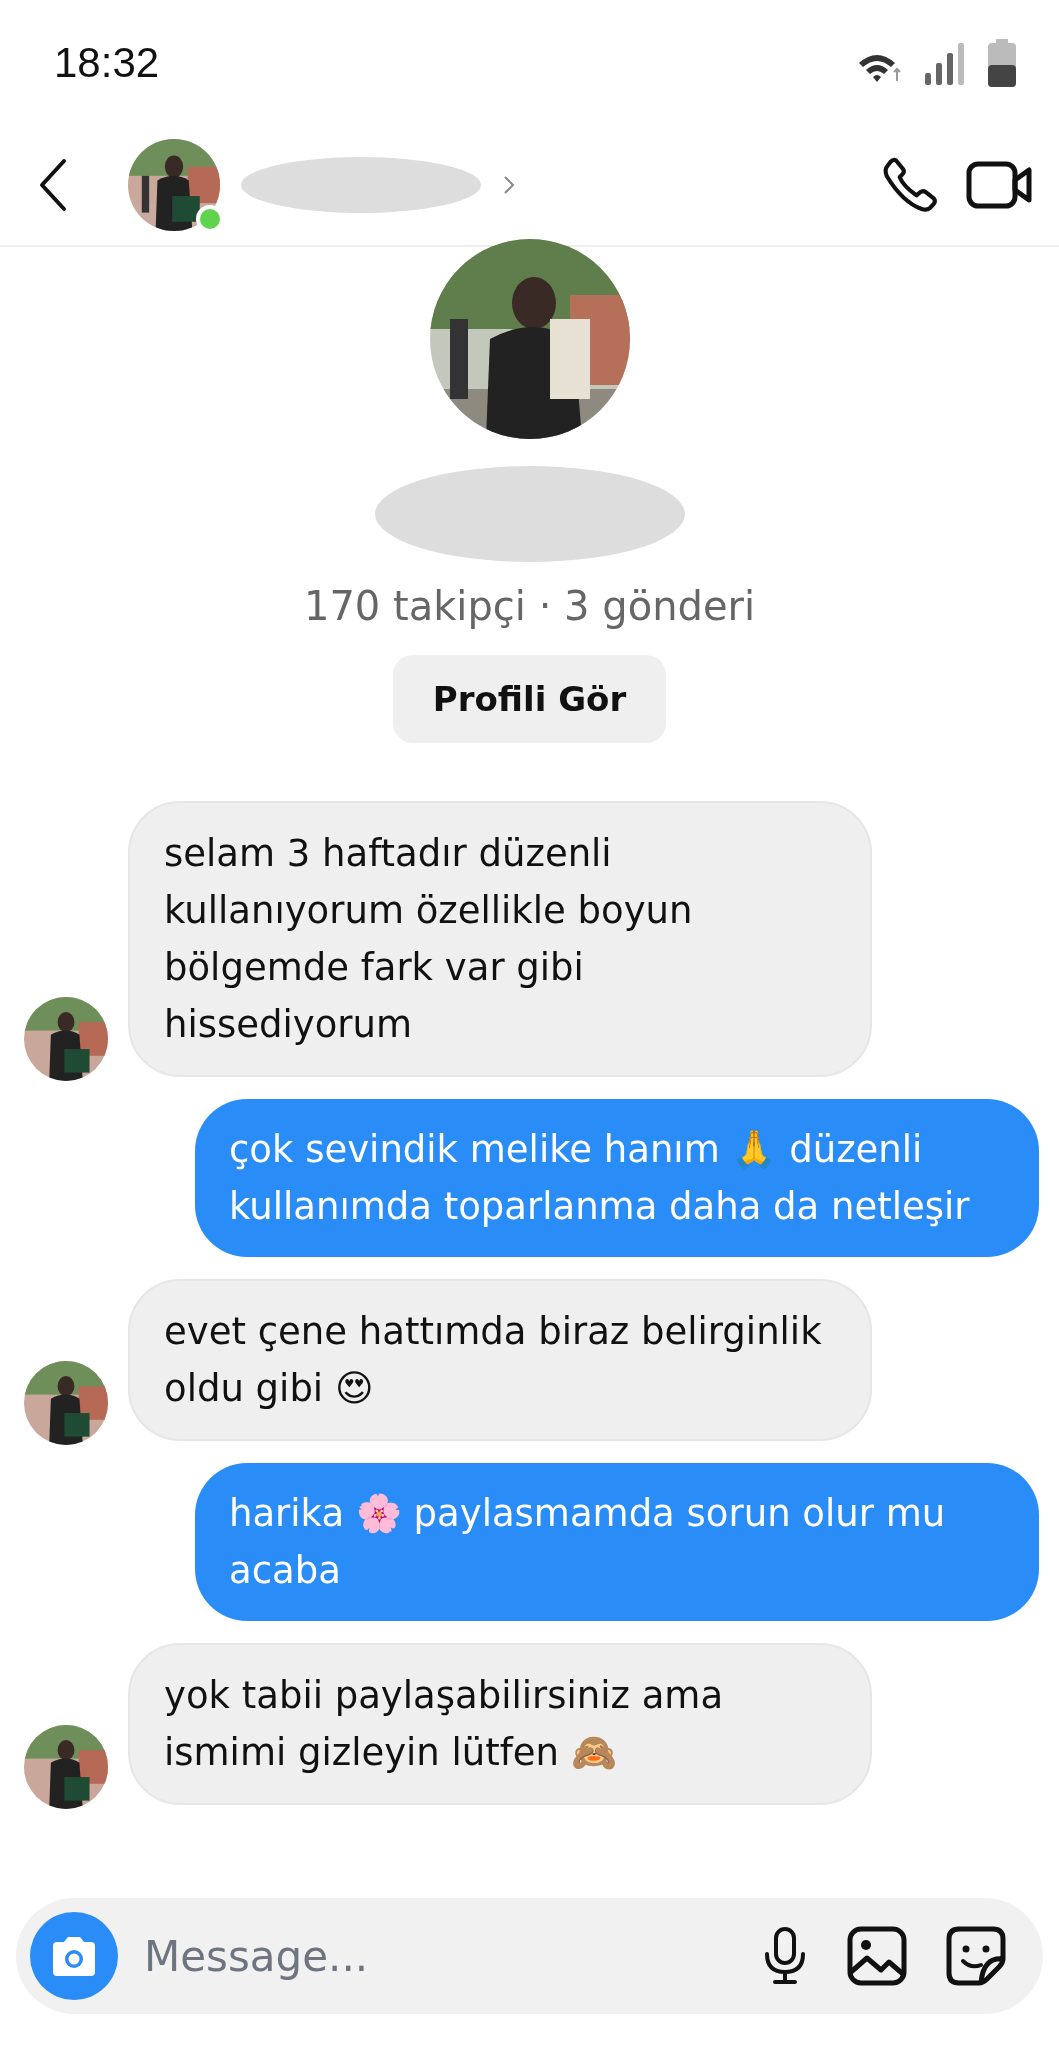  I want to click on gallery-icon, so click(877, 1956).